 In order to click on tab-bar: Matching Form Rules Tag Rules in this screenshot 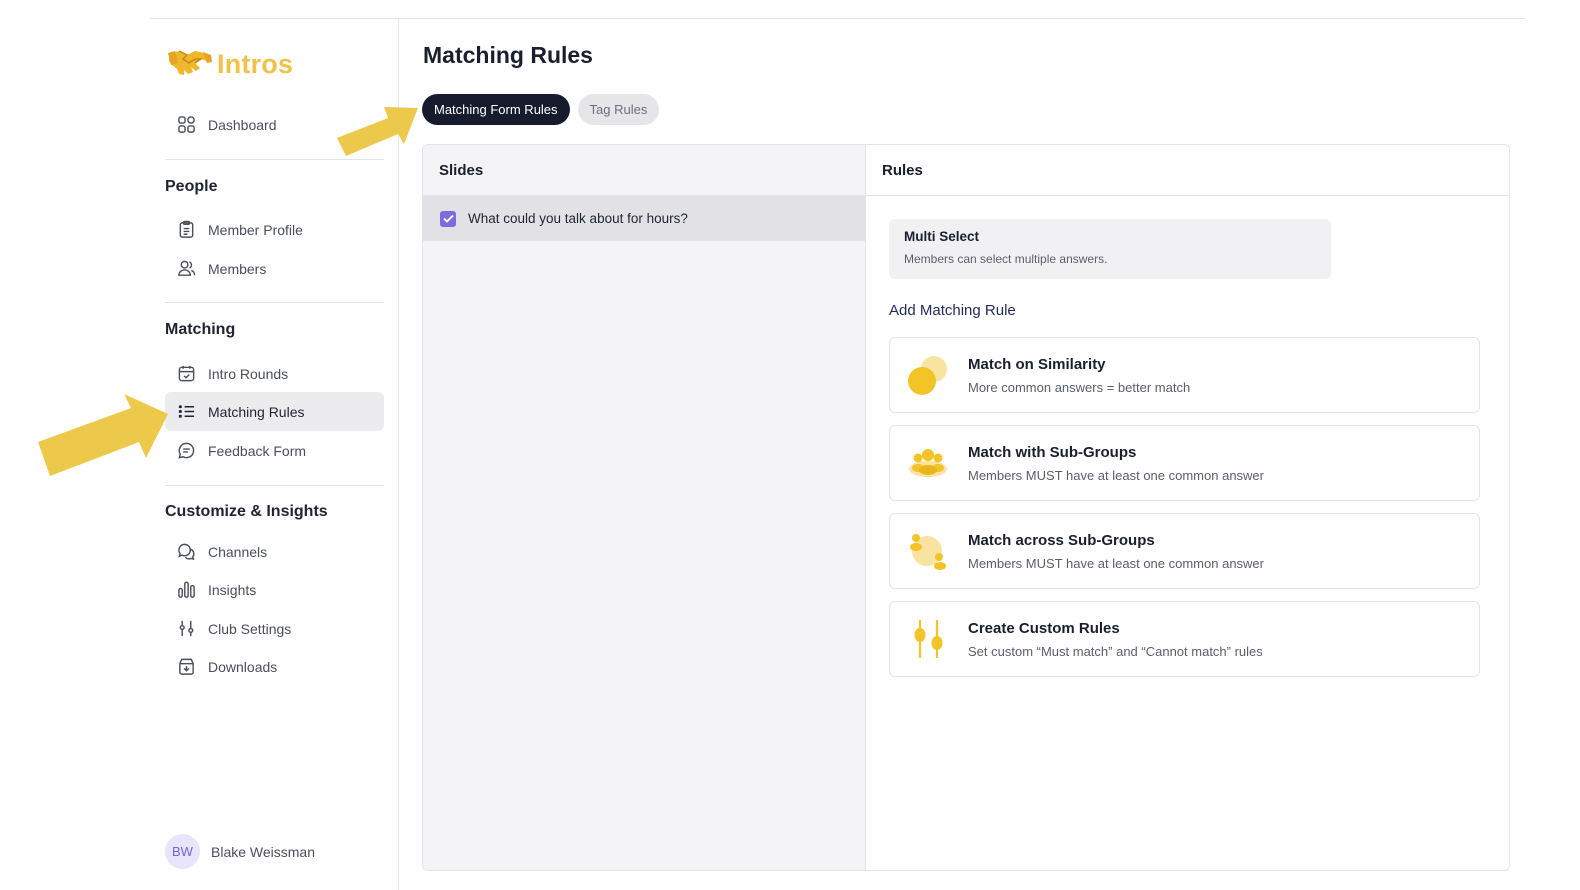, I will do `click(541, 109)`.